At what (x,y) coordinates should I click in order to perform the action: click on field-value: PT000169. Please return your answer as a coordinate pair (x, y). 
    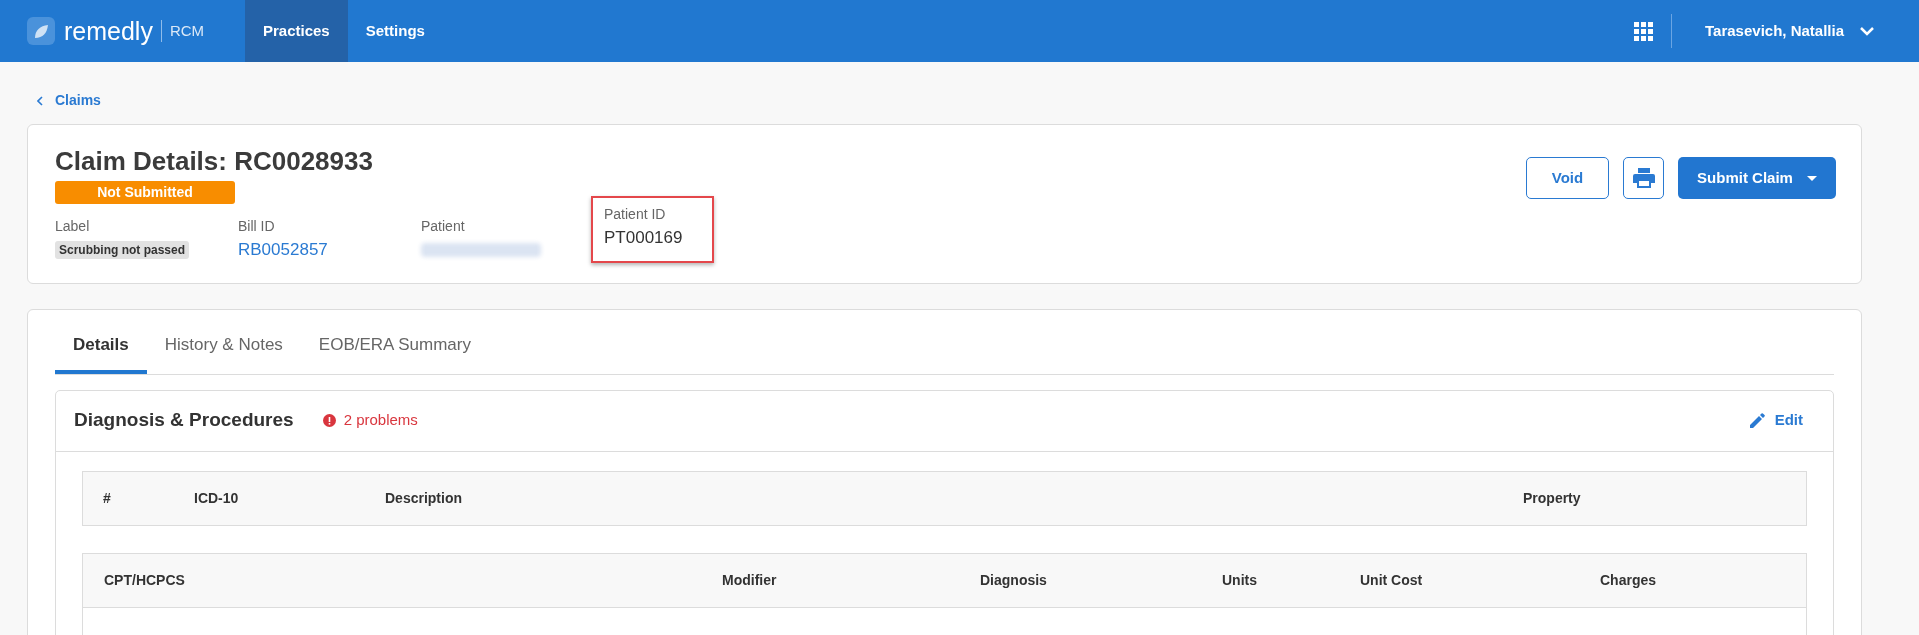
    Looking at the image, I should click on (644, 238).